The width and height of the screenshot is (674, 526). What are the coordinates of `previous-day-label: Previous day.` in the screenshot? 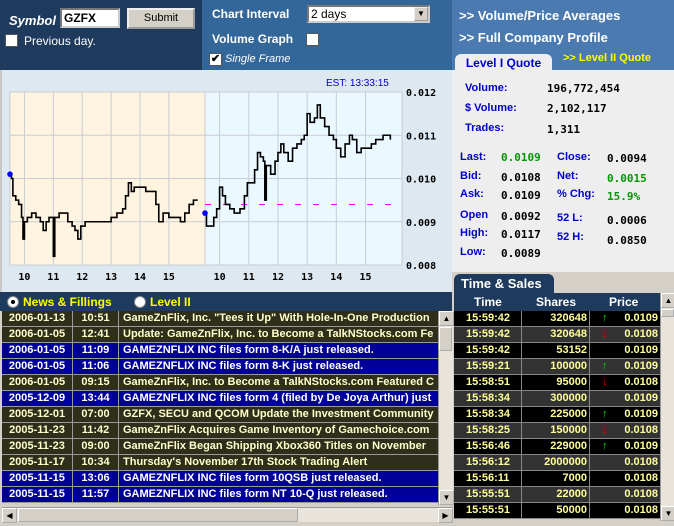 It's located at (60, 41).